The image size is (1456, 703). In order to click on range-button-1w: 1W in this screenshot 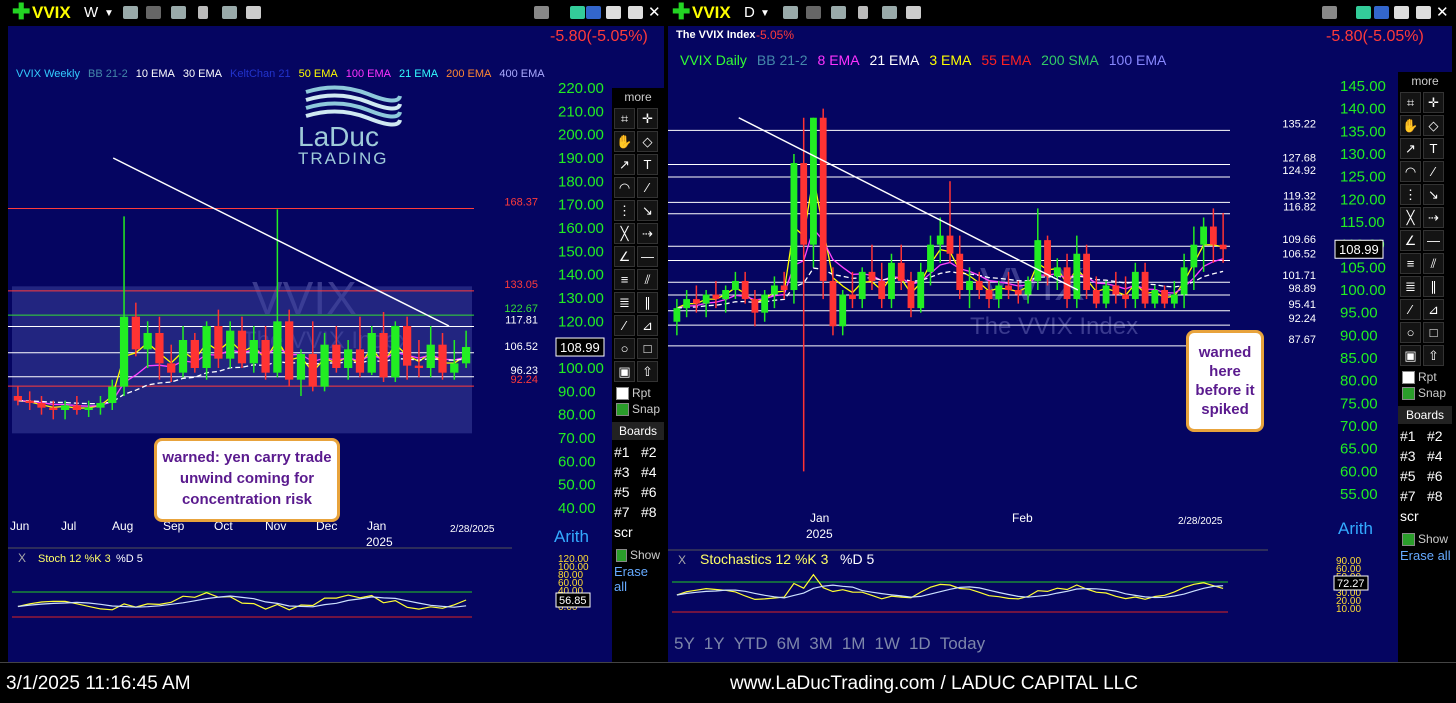, I will do `click(887, 644)`.